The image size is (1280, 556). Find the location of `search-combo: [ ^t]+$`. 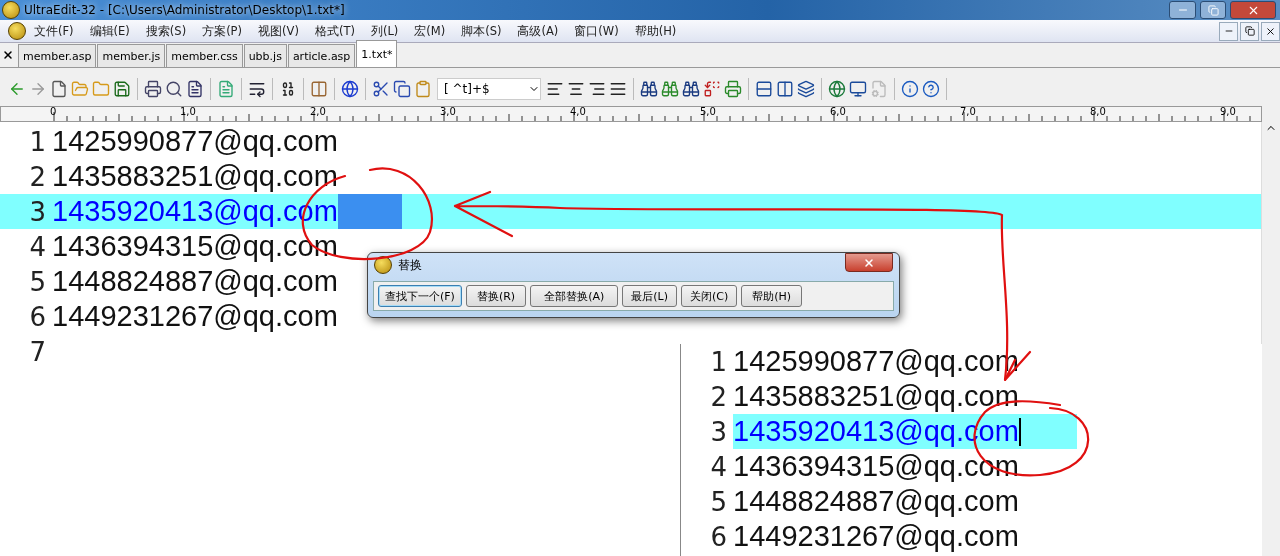

search-combo: [ ^t]+$ is located at coordinates (489, 89).